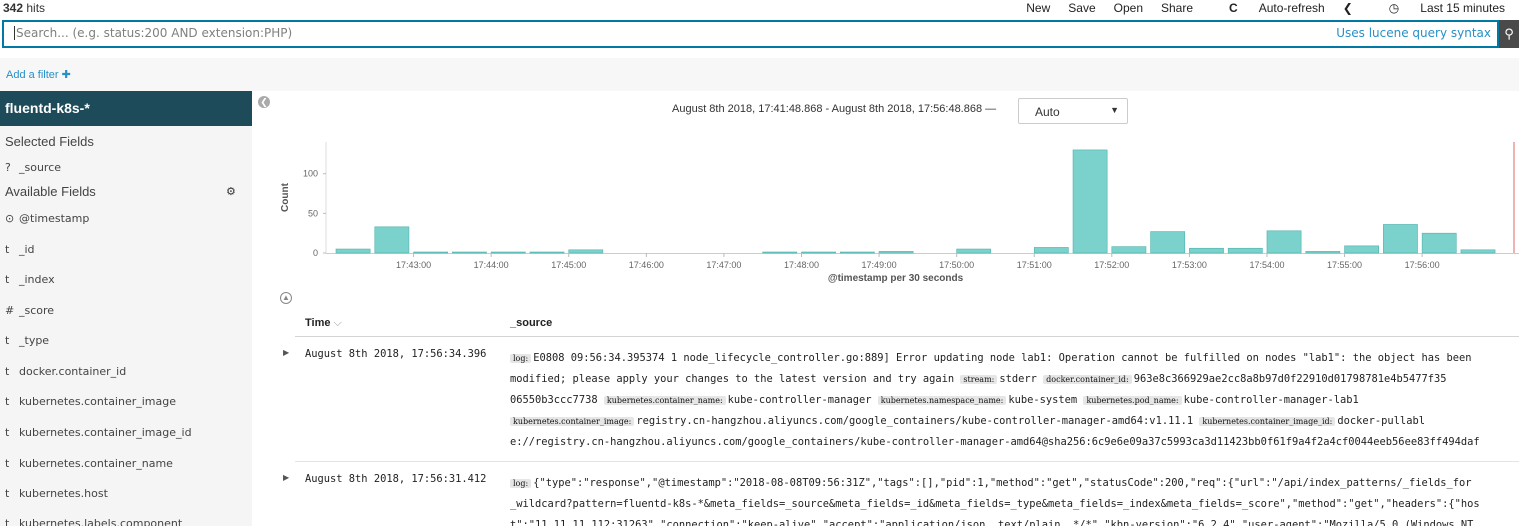 Image resolution: width=1519 pixels, height=526 pixels. Describe the element at coordinates (323, 323) in the screenshot. I see `time-column-header: Time ⌵` at that location.